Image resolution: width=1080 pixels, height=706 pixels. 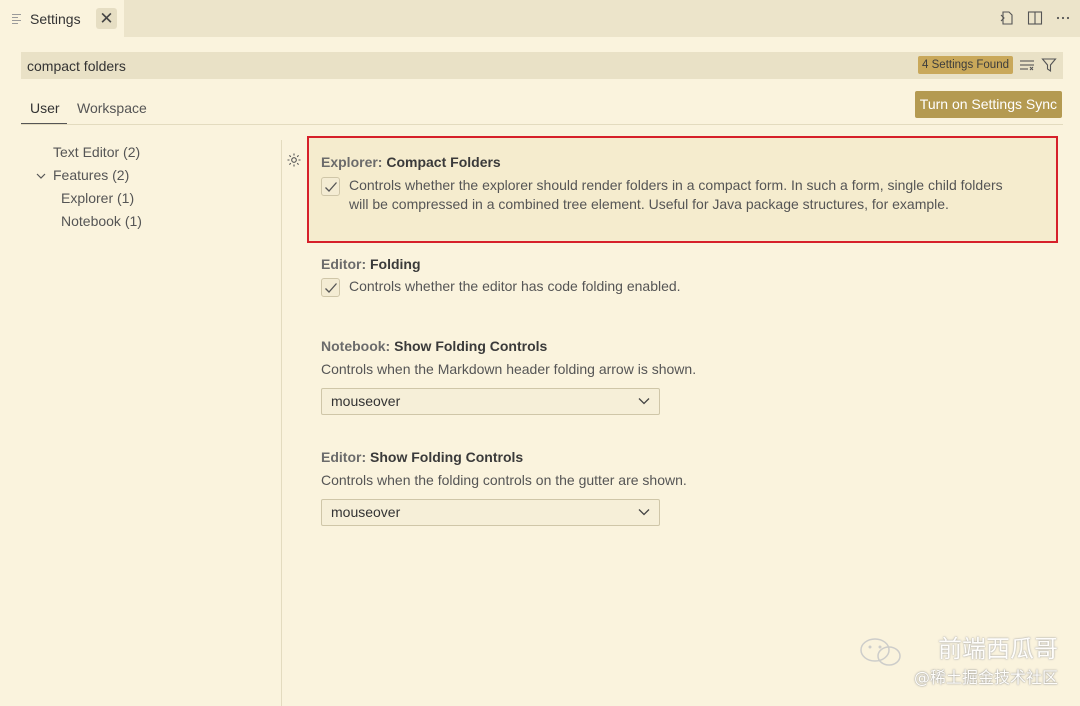 I want to click on setting-category: Explorer:, so click(x=354, y=162).